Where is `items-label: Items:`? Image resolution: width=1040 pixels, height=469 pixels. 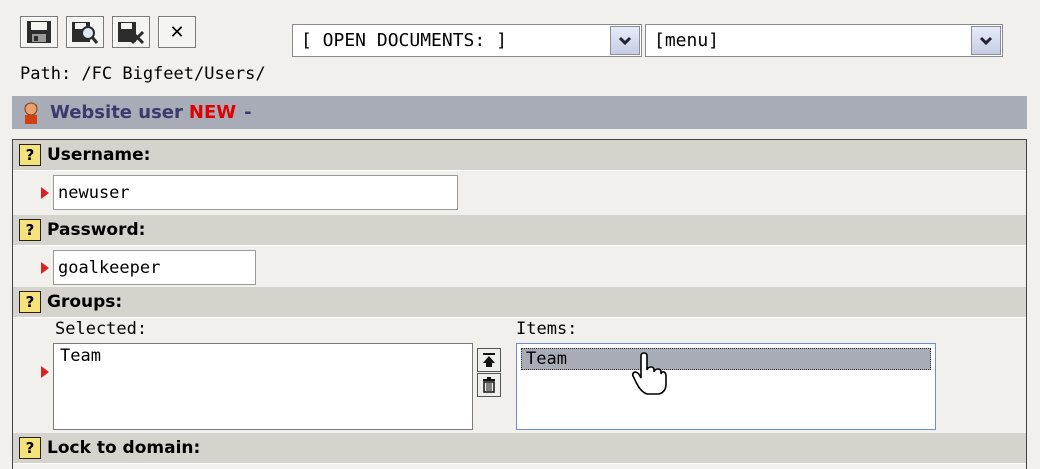
items-label: Items: is located at coordinates (547, 329).